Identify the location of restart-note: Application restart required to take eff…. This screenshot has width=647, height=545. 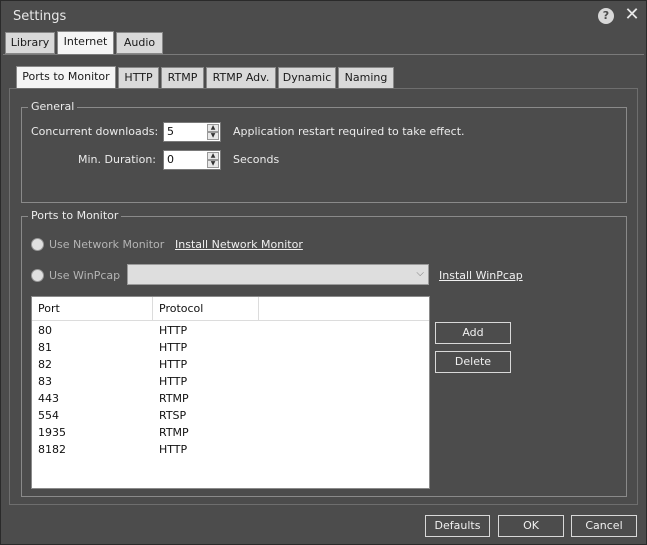
(349, 131).